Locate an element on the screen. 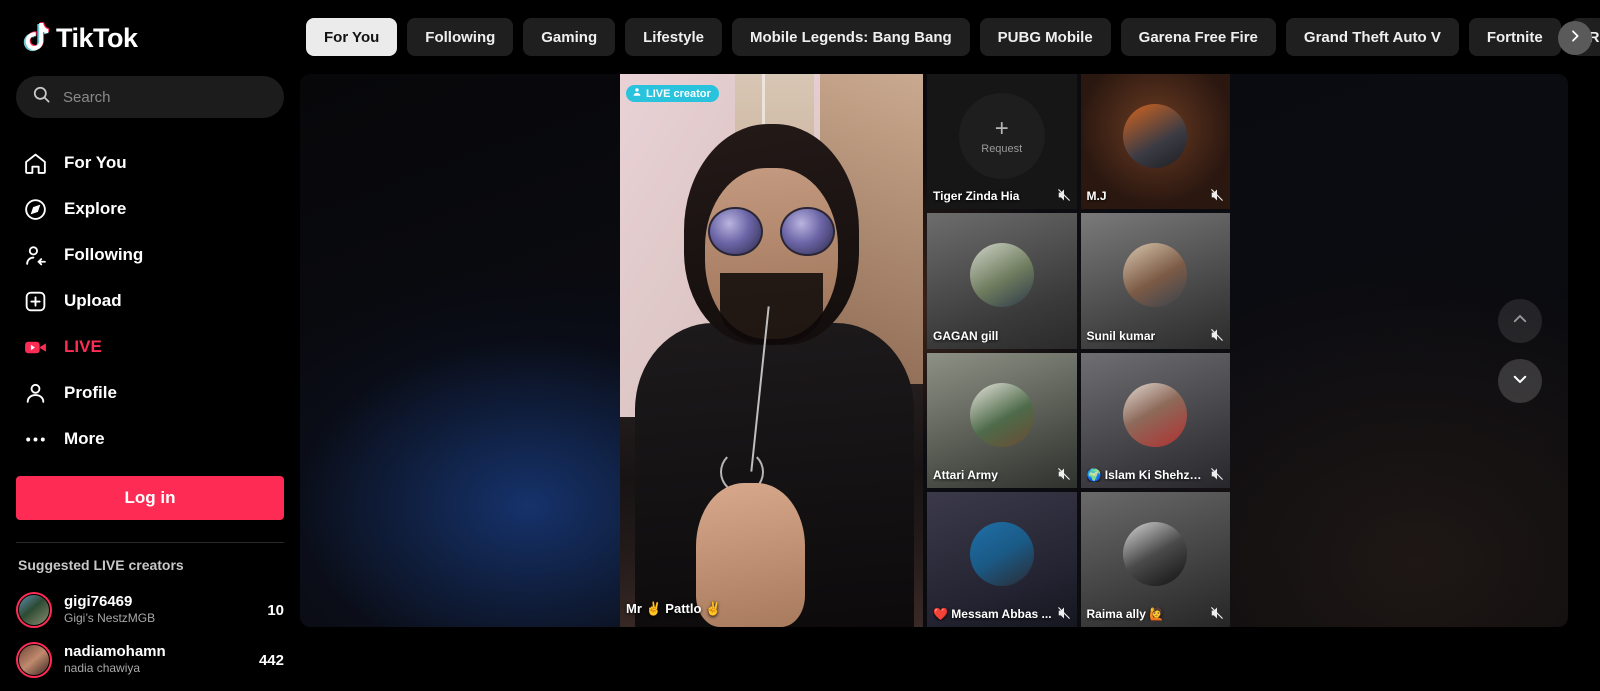  login-button: Log in is located at coordinates (150, 498).